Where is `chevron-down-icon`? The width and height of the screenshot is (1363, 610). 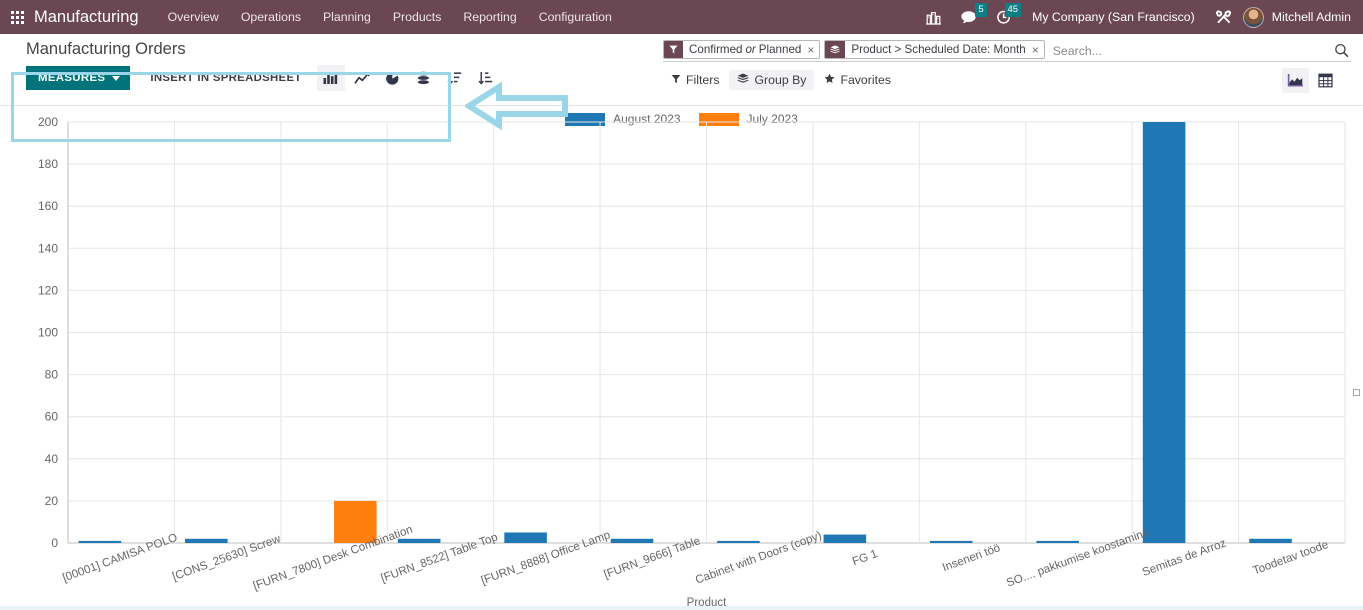
chevron-down-icon is located at coordinates (116, 78).